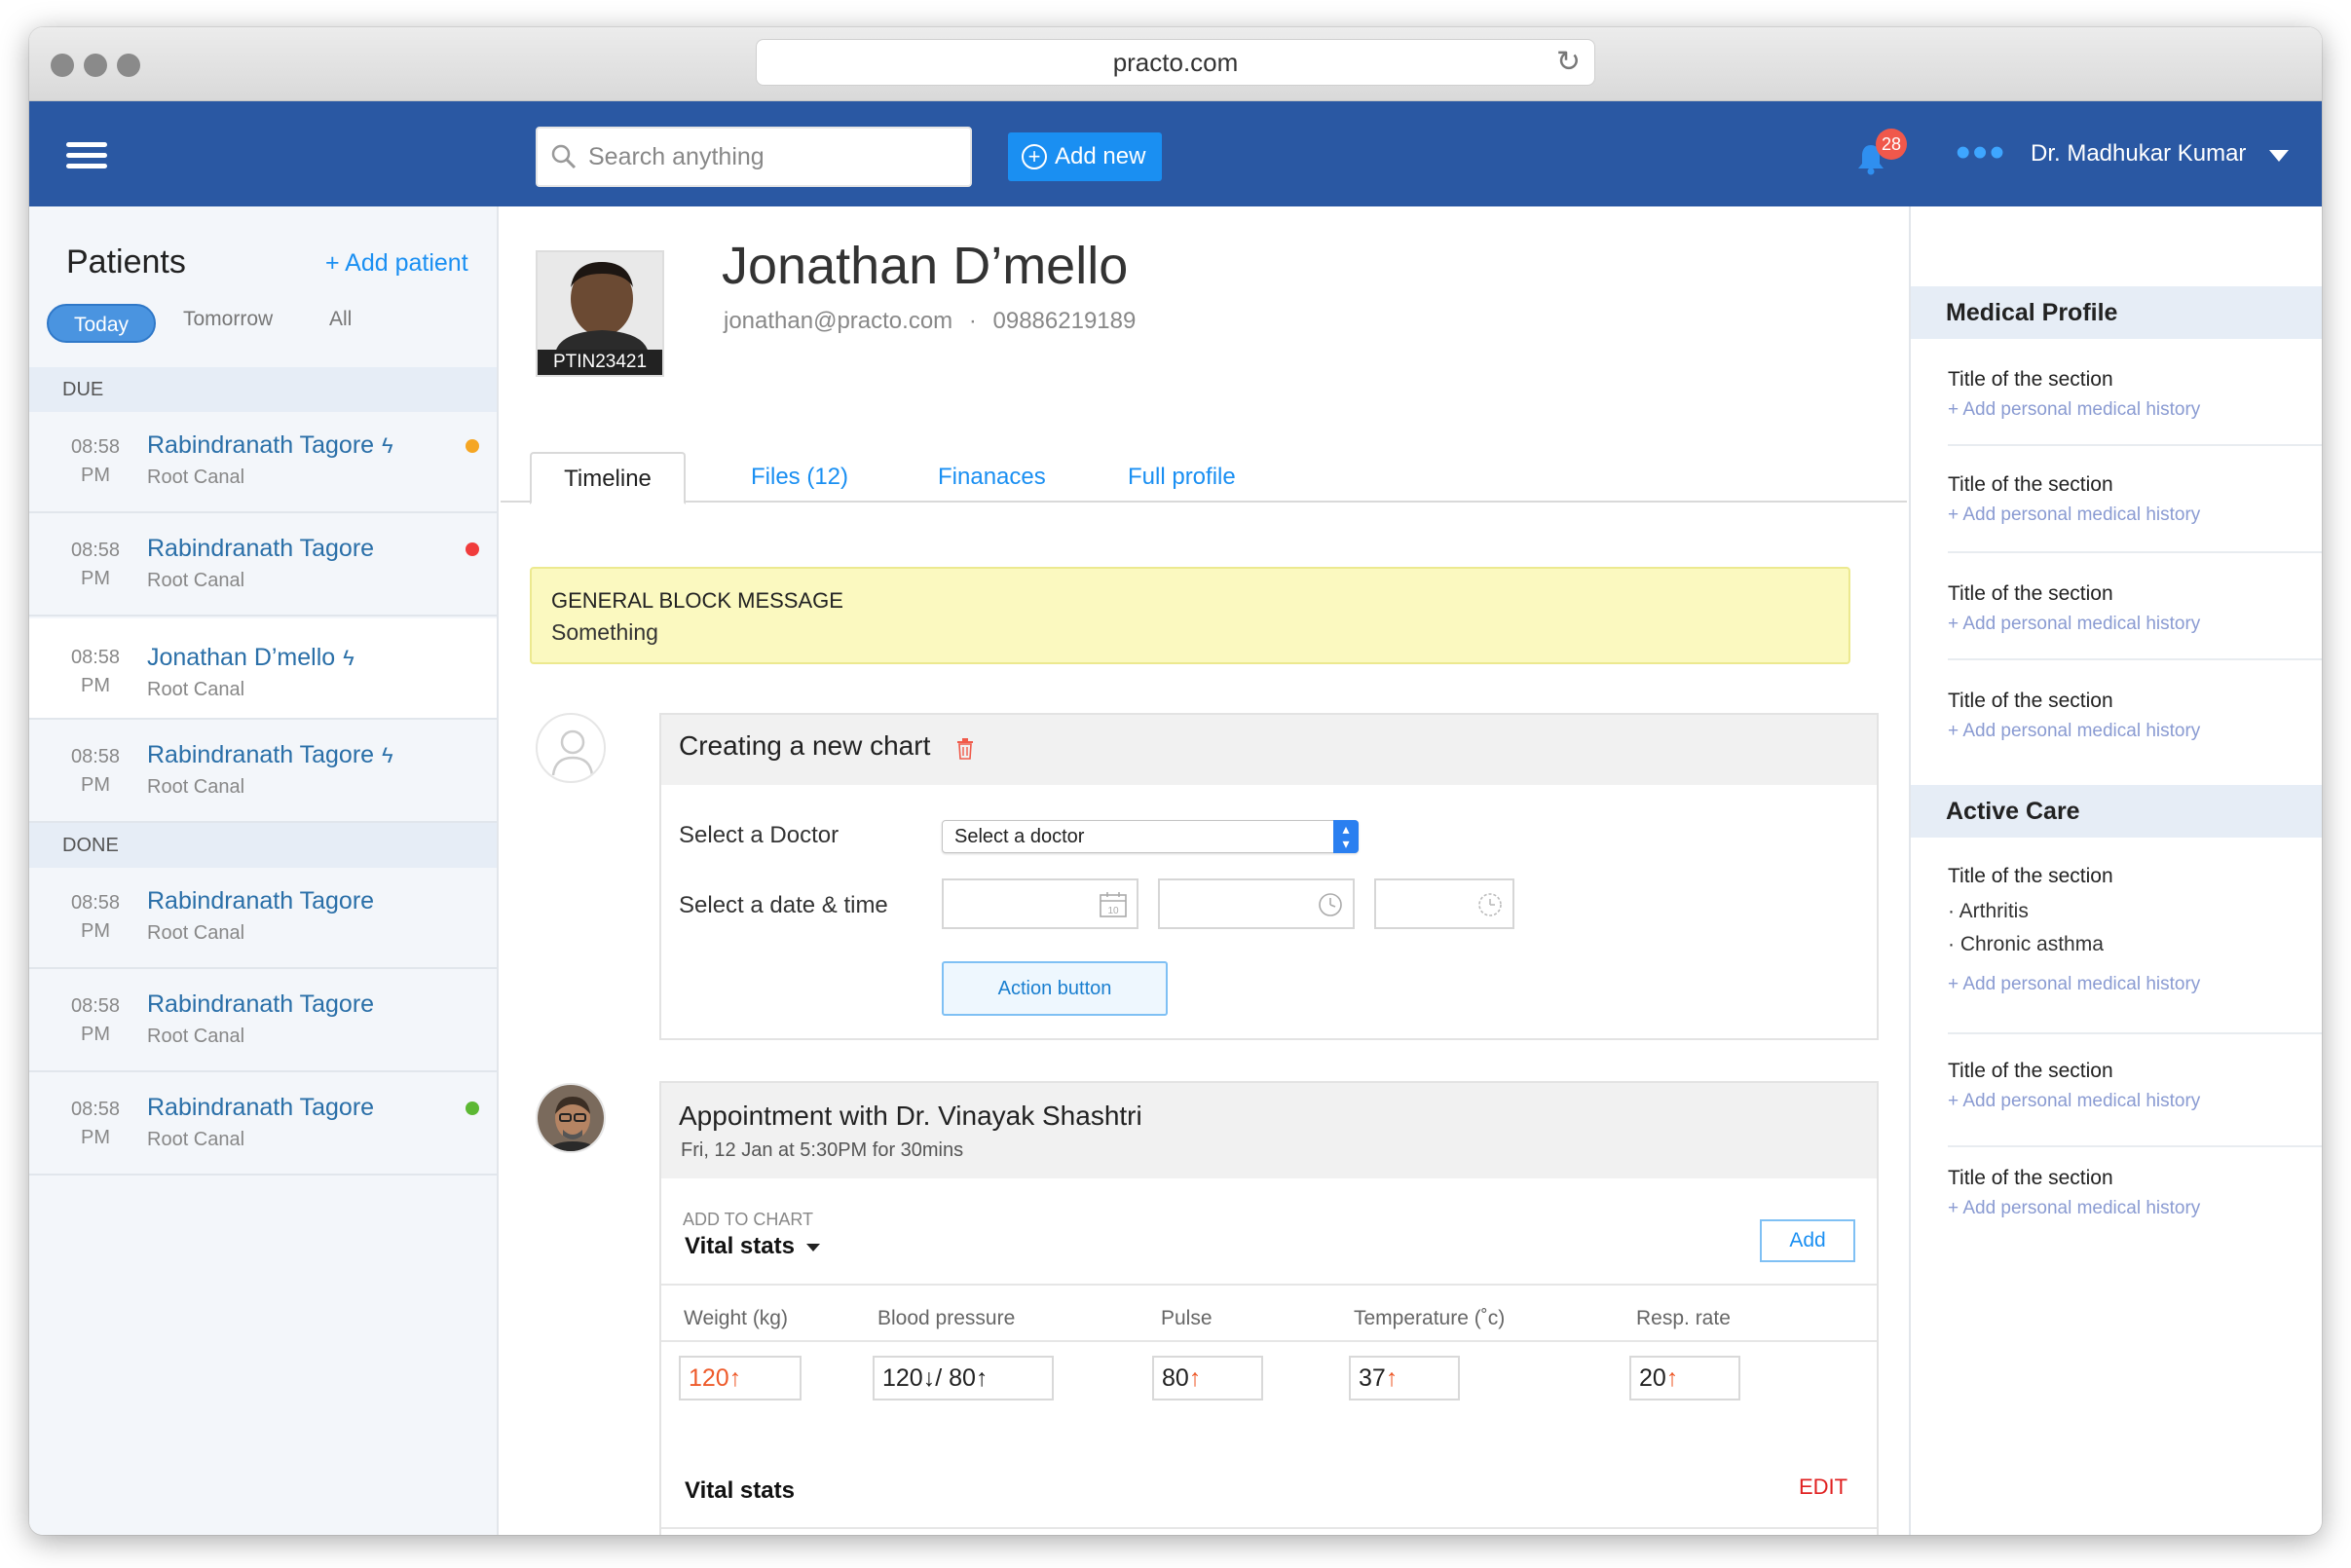  I want to click on patient-phone: 09886219189, so click(1065, 321).